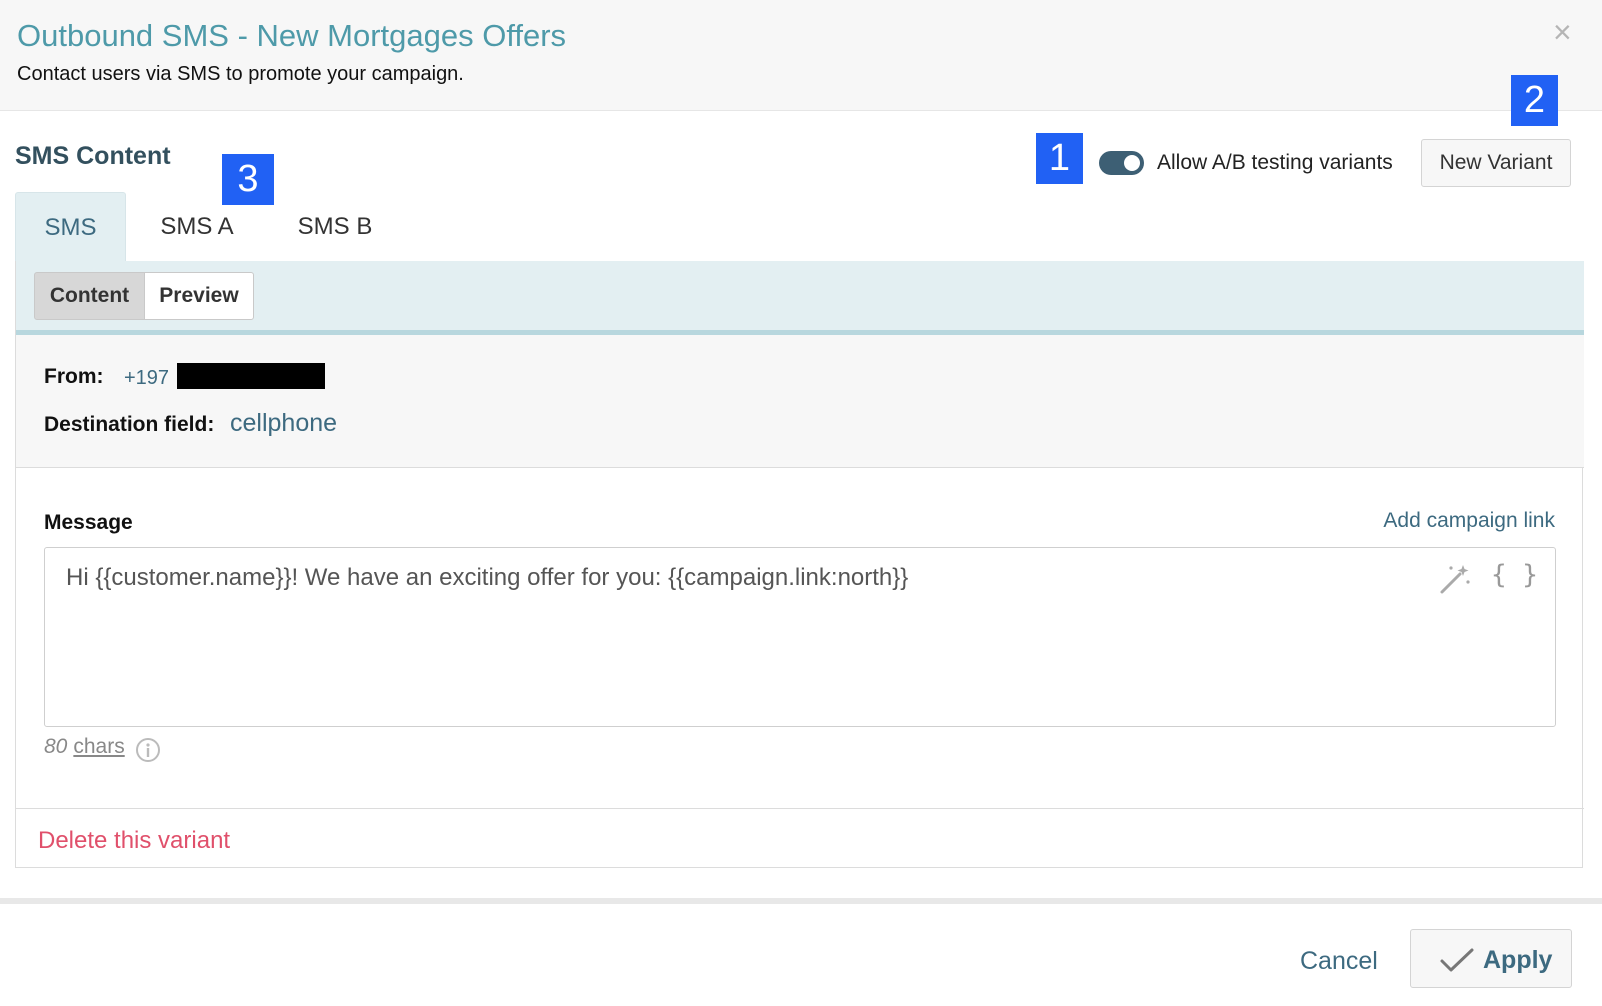 The width and height of the screenshot is (1602, 1006). What do you see at coordinates (801, 901) in the screenshot?
I see `footer-divider` at bounding box center [801, 901].